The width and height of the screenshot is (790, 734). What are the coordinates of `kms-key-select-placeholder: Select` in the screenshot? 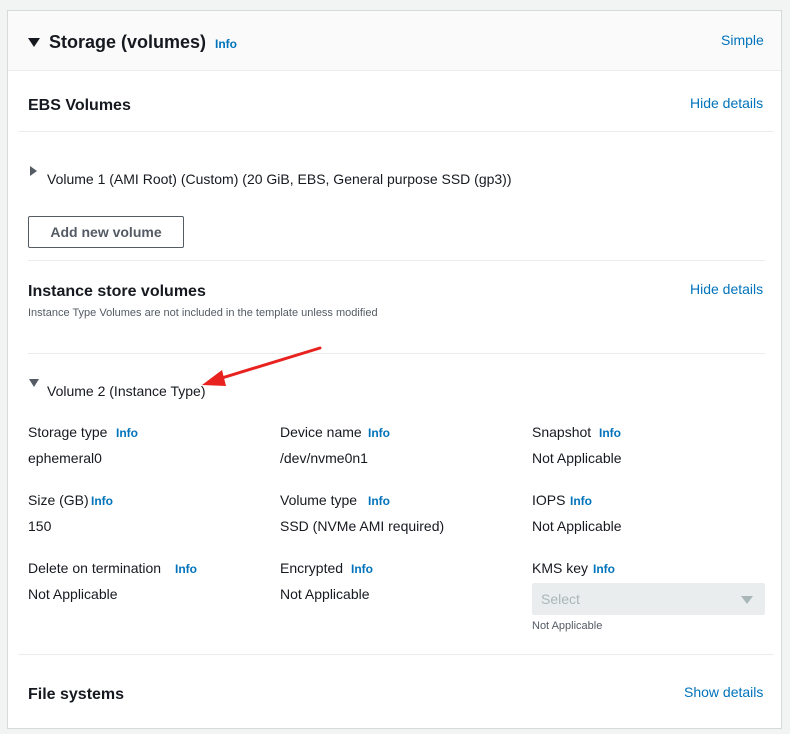 It's located at (560, 599).